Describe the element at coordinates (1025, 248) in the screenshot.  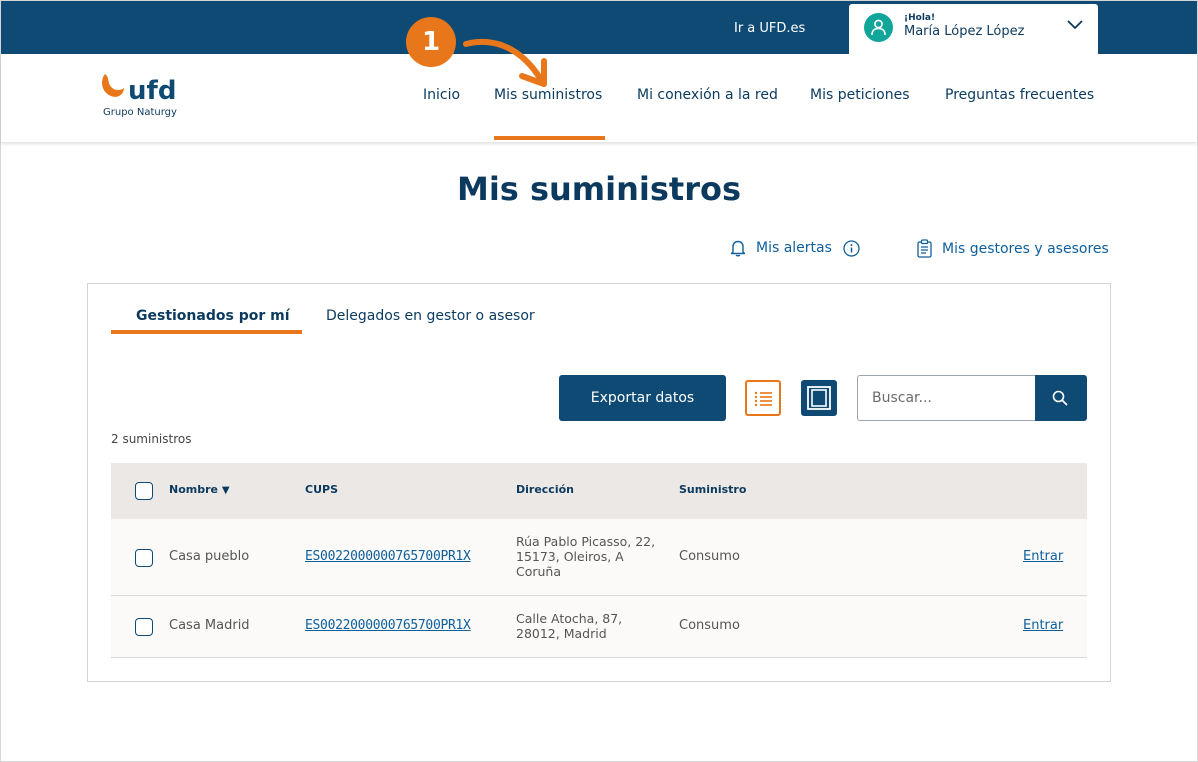
I see `managers-label: Mis gestores y asesores` at that location.